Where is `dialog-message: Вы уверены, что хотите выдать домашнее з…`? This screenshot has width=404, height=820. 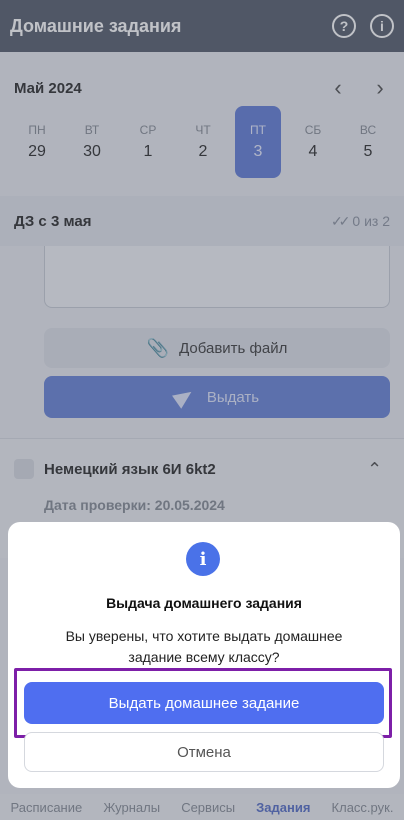
dialog-message: Вы уверены, что хотите выдать домашнее з… is located at coordinates (204, 646).